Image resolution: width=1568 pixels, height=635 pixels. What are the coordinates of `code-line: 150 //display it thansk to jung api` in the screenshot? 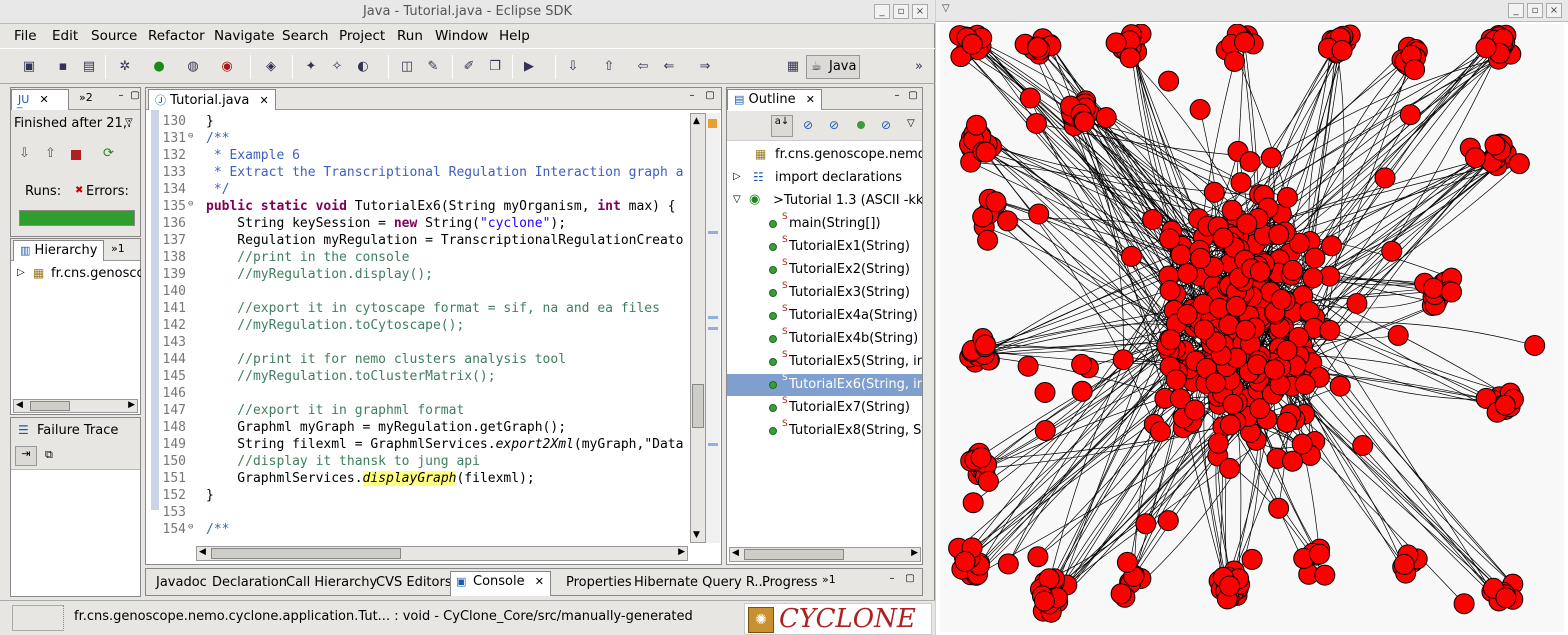 It's located at (428, 462).